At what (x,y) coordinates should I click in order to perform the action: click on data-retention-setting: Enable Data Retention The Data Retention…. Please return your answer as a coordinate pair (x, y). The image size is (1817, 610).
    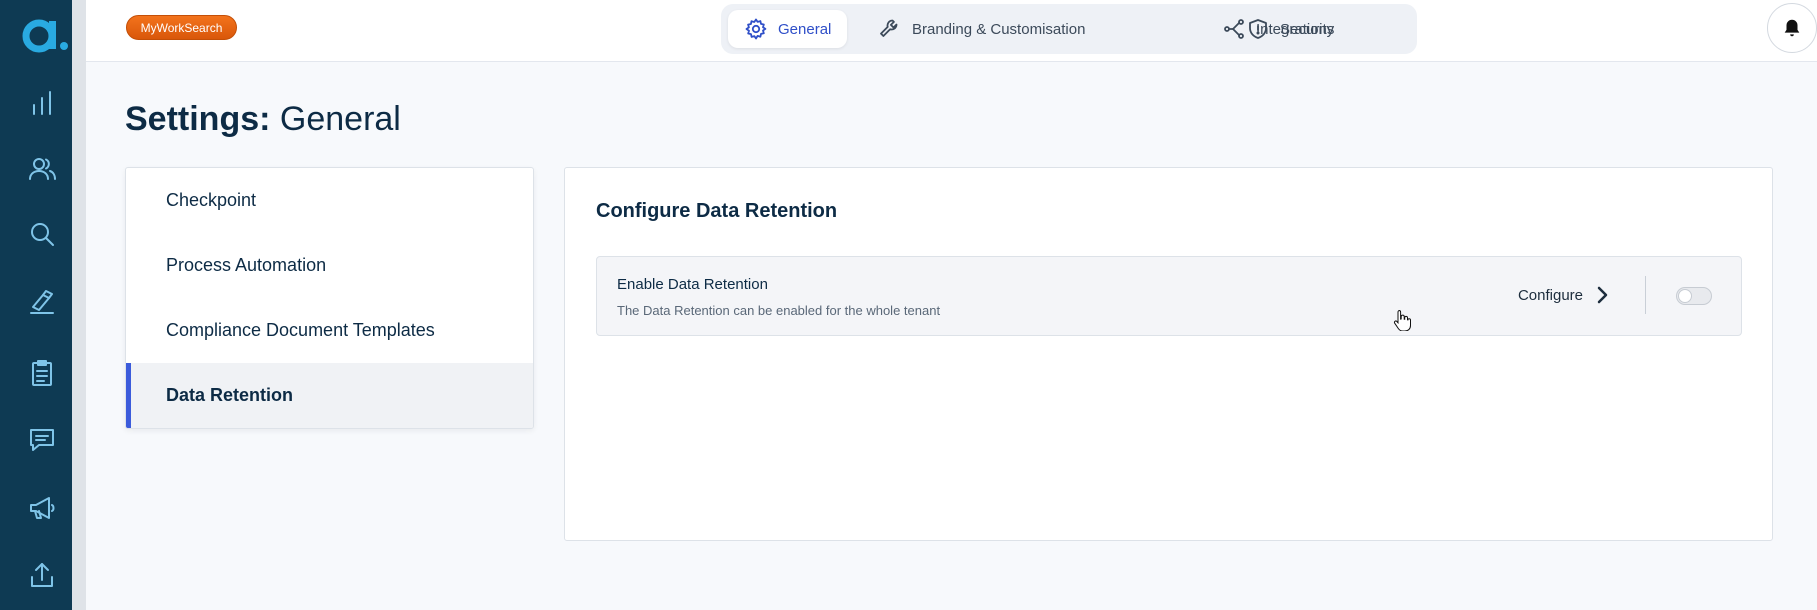
    Looking at the image, I should click on (1169, 296).